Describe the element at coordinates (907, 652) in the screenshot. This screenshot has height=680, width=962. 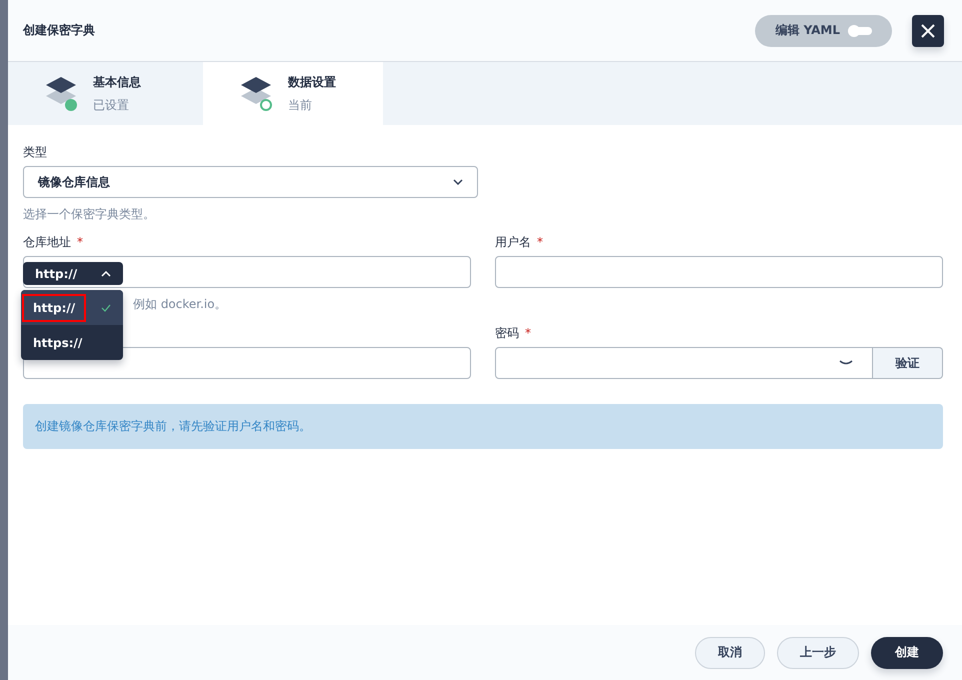
I see `footer-button: 创建` at that location.